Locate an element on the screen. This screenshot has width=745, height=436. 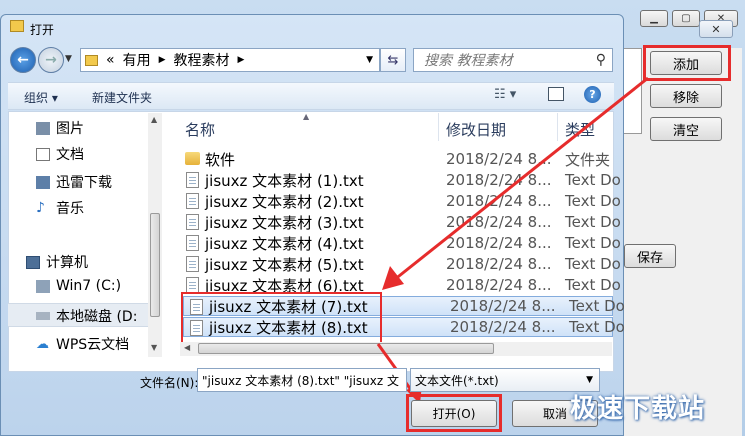
selection-highlight is located at coordinates (281, 318).